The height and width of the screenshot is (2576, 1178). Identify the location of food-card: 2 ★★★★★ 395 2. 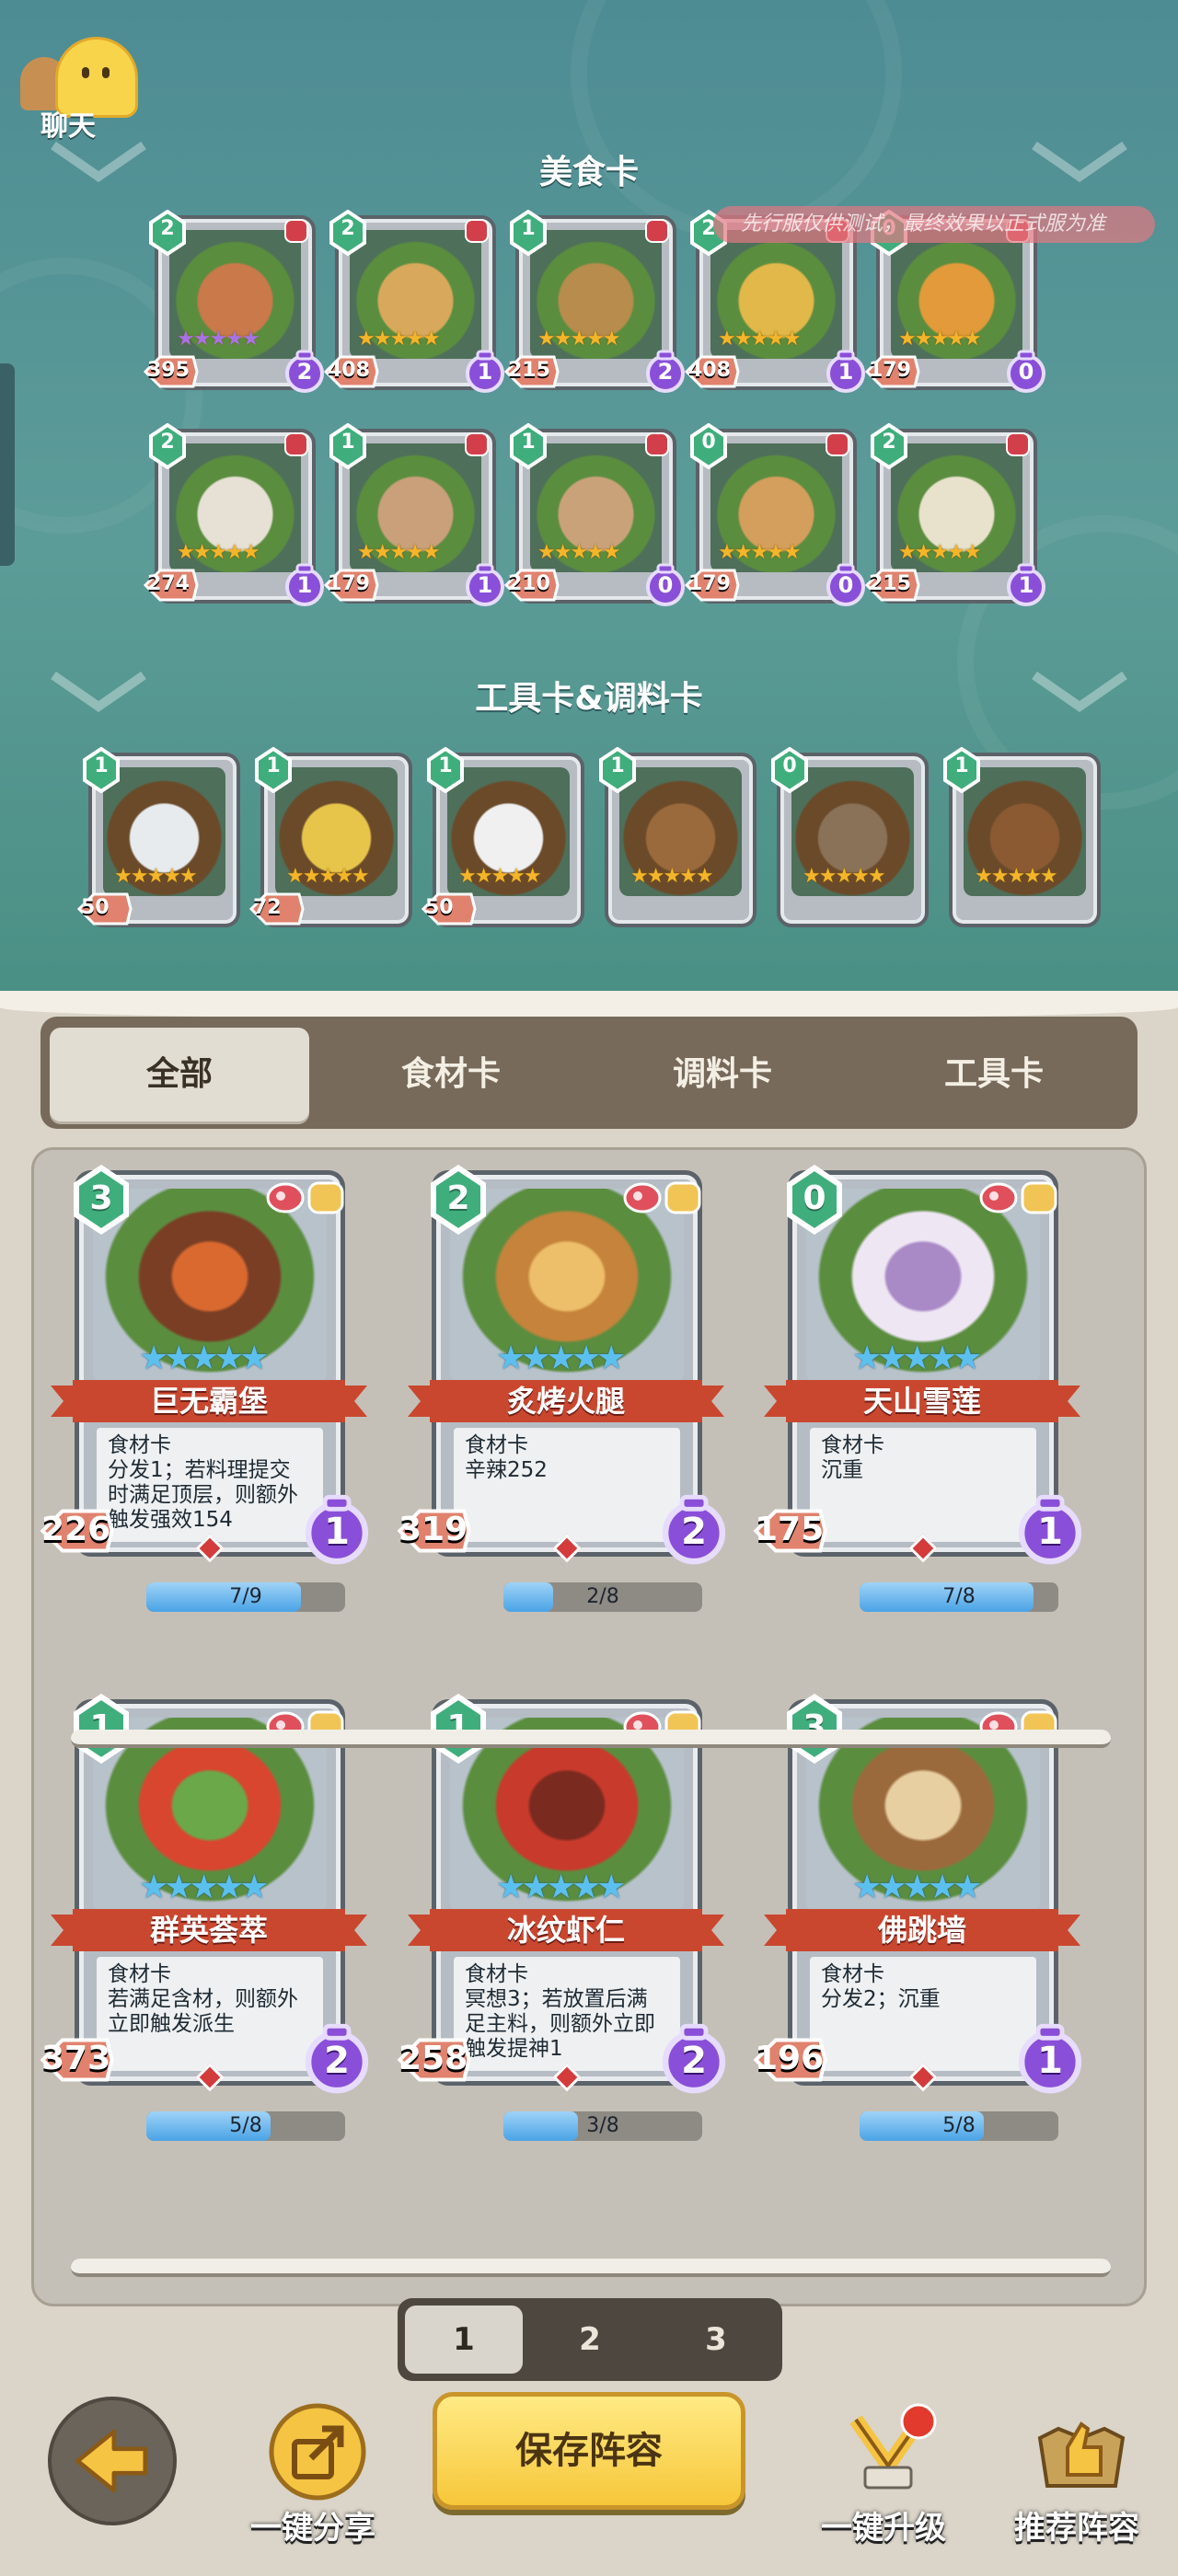
(233, 304).